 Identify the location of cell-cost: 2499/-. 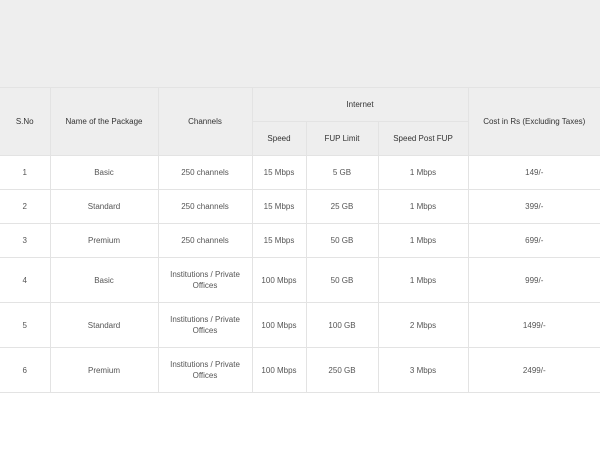
(533, 370).